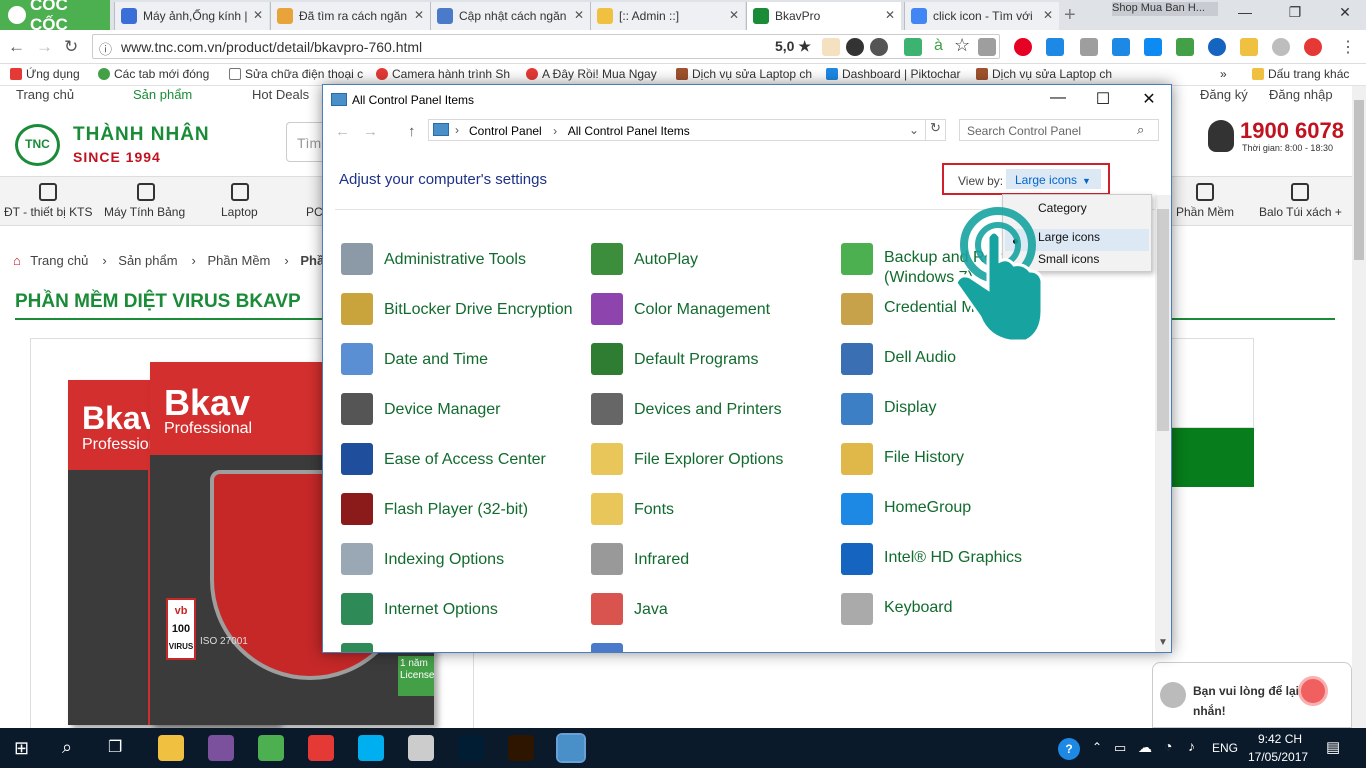 The width and height of the screenshot is (1366, 768). Describe the element at coordinates (471, 748) in the screenshot. I see `taskbar-photoshop-icon` at that location.